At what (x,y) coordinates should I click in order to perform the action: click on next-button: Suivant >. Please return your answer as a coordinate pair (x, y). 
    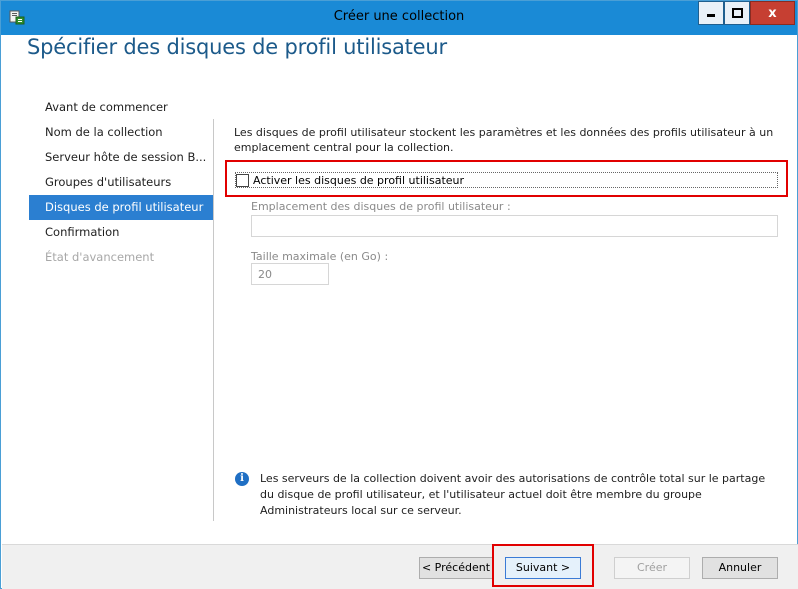
    Looking at the image, I should click on (543, 568).